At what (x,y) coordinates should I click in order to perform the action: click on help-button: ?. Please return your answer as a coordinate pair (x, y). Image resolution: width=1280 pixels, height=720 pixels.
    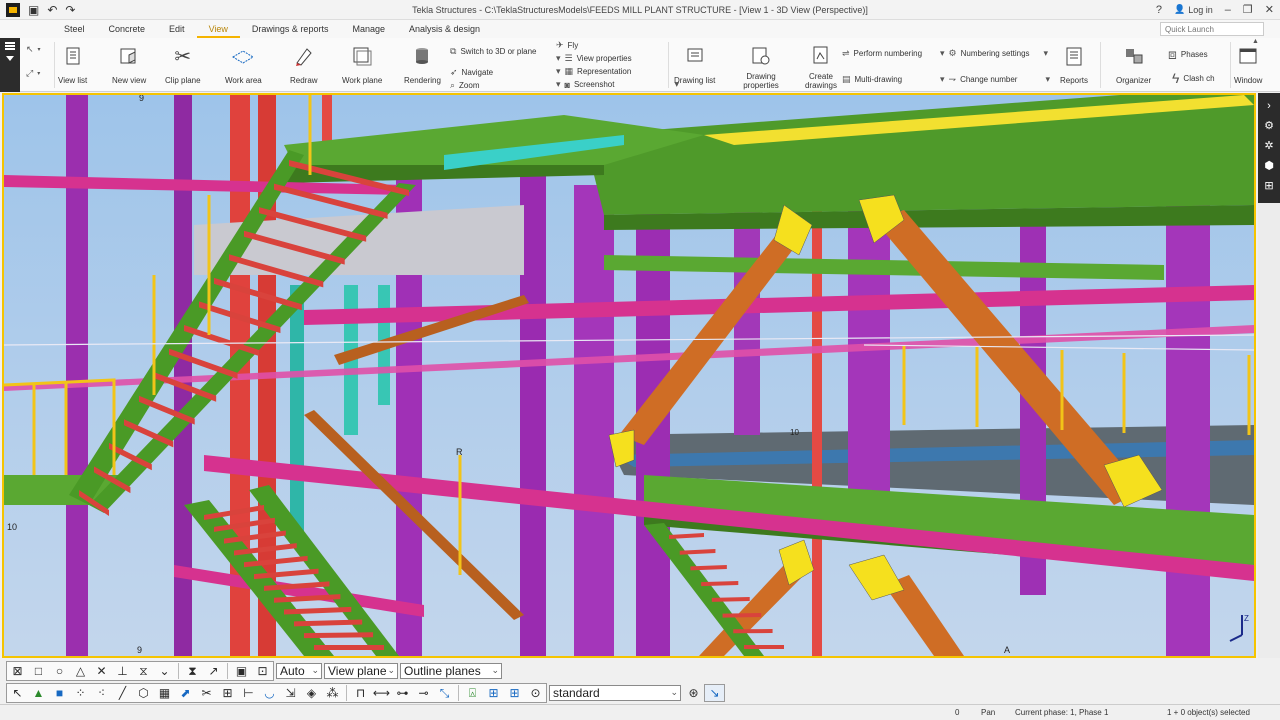
    Looking at the image, I should click on (1159, 10).